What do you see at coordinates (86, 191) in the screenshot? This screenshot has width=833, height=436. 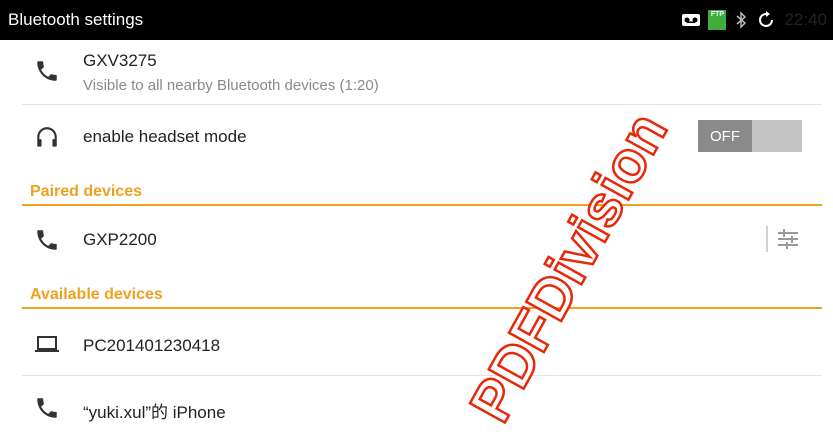 I see `section-title: Paired devices` at bounding box center [86, 191].